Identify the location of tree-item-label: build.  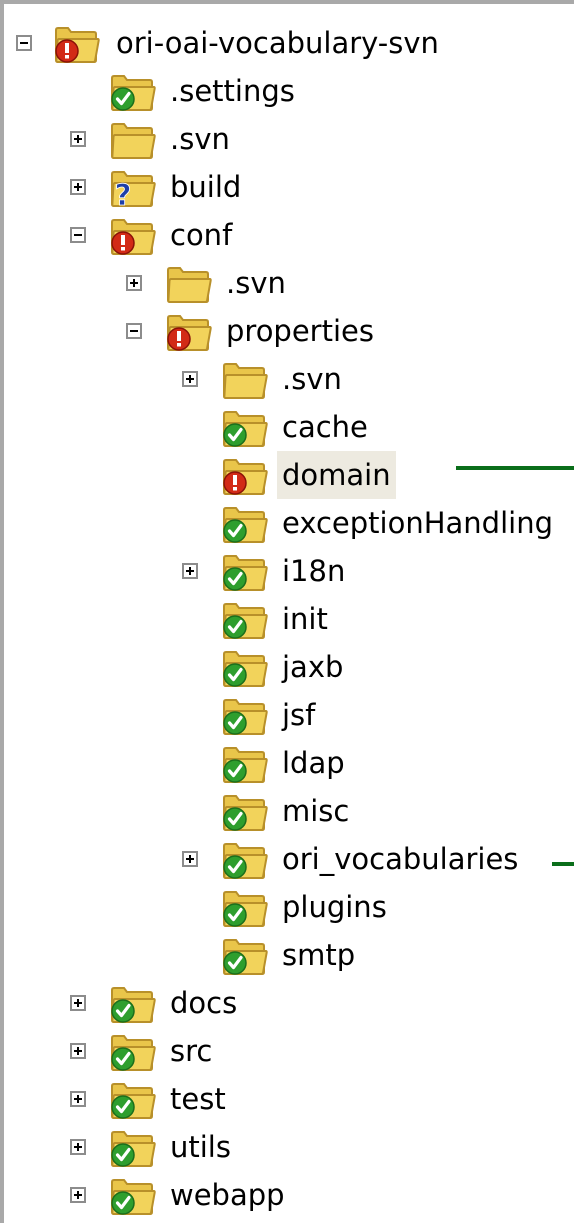
(206, 187).